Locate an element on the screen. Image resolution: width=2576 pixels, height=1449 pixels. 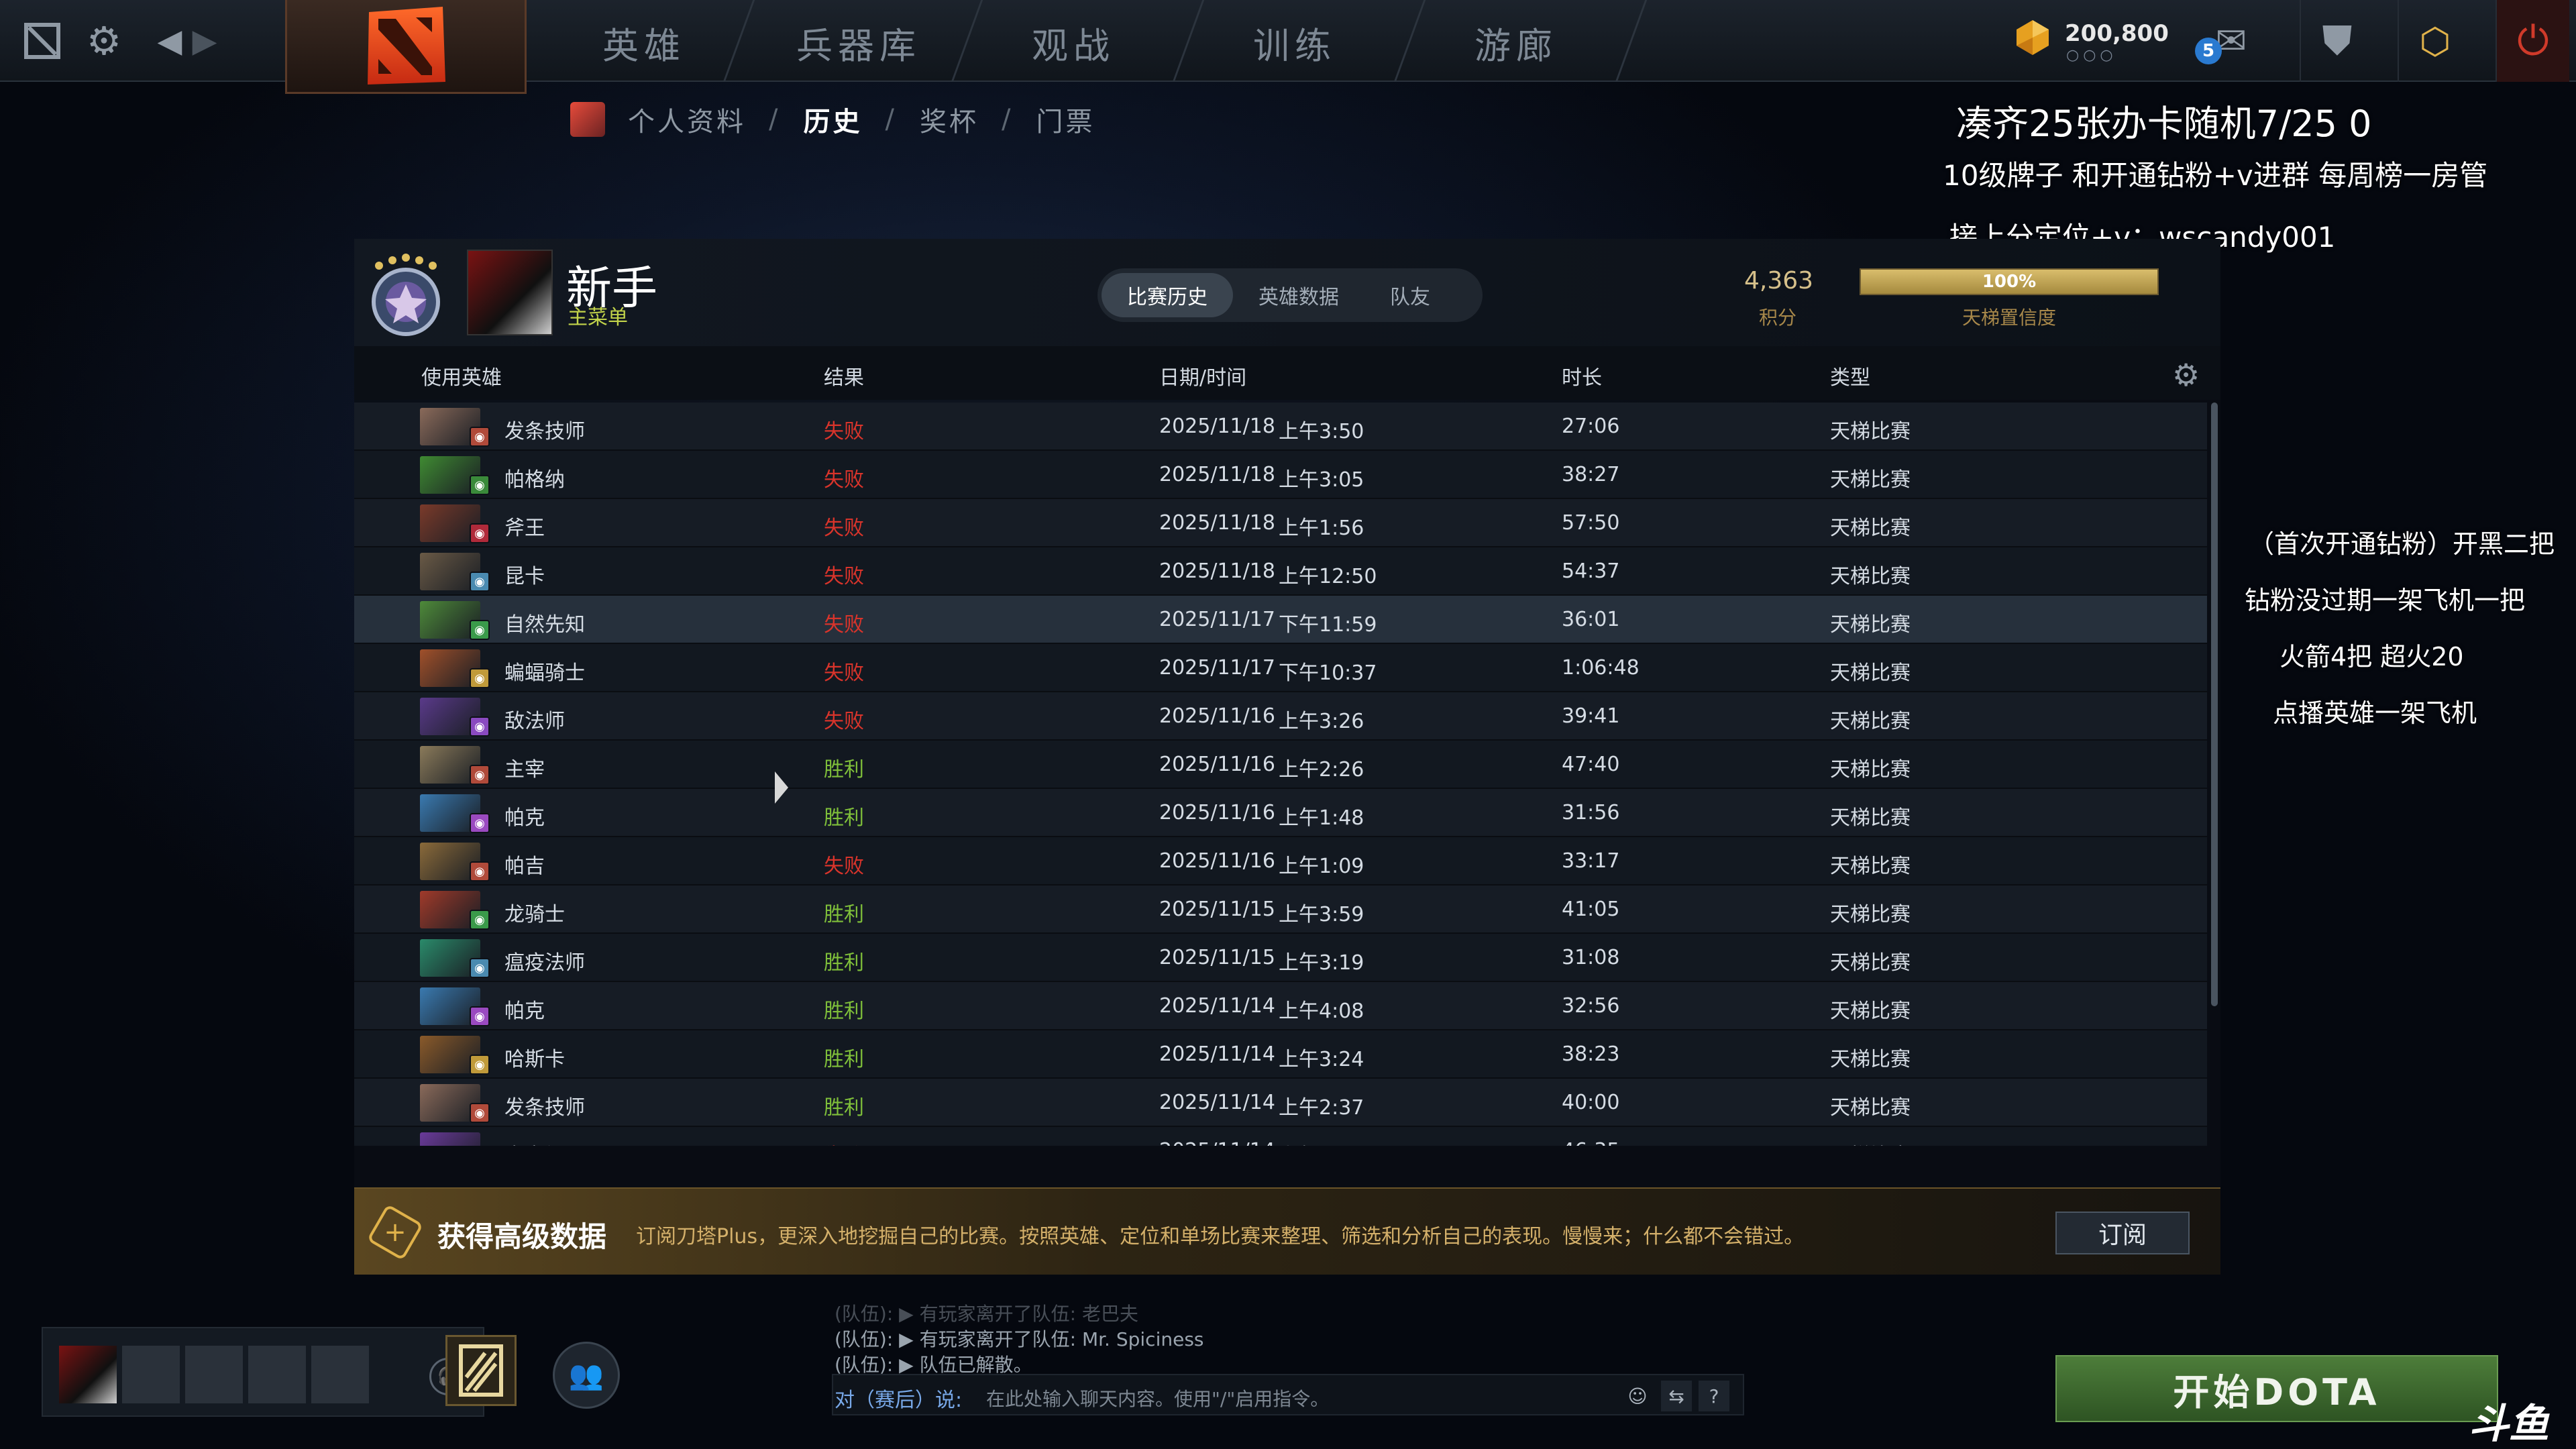
subnav-history: 历史 is located at coordinates (832, 119).